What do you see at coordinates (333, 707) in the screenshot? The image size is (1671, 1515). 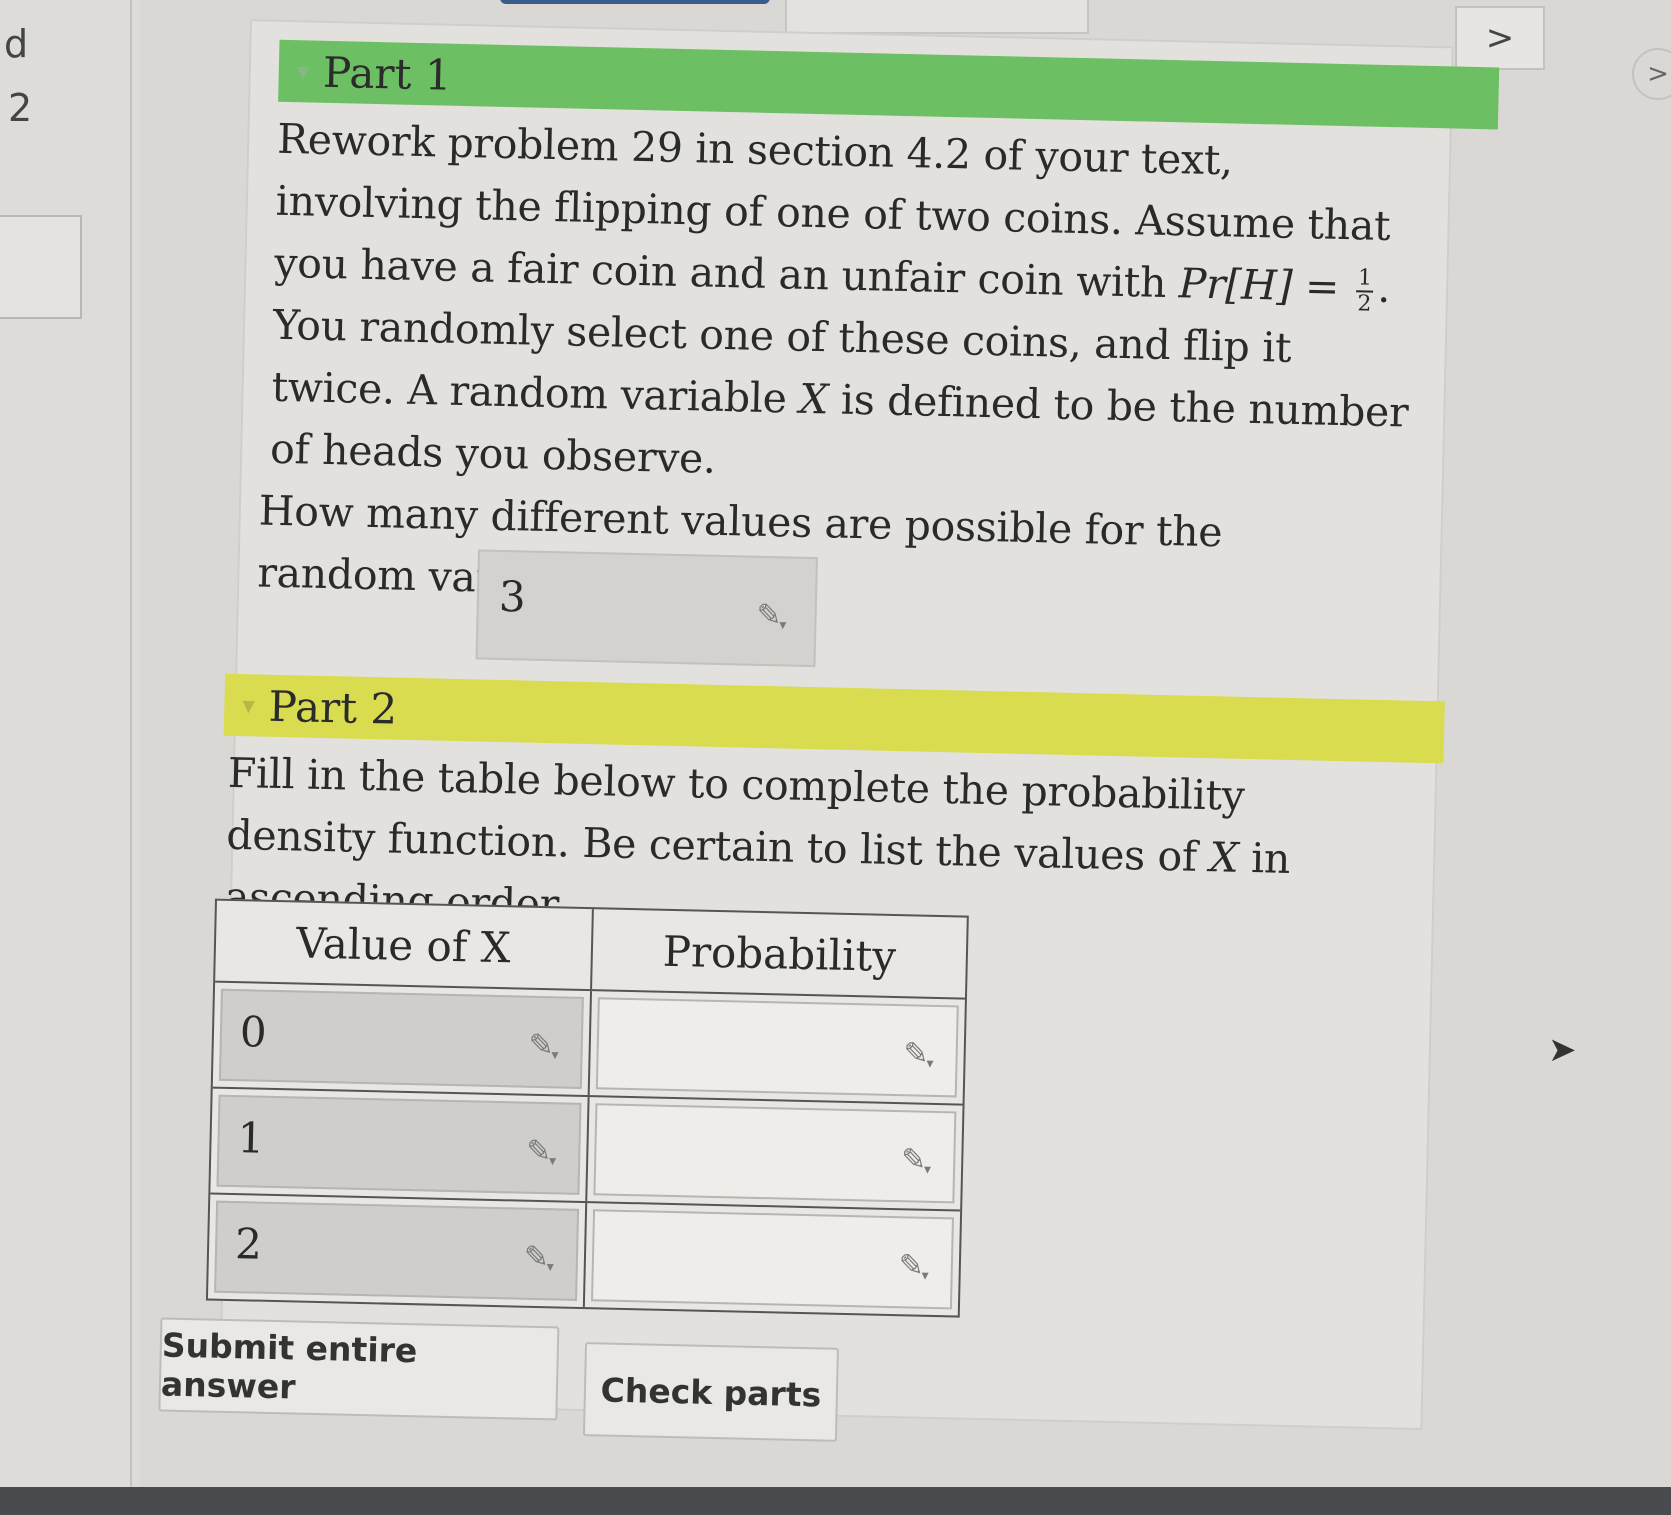 I see `part2-title: Part 2` at bounding box center [333, 707].